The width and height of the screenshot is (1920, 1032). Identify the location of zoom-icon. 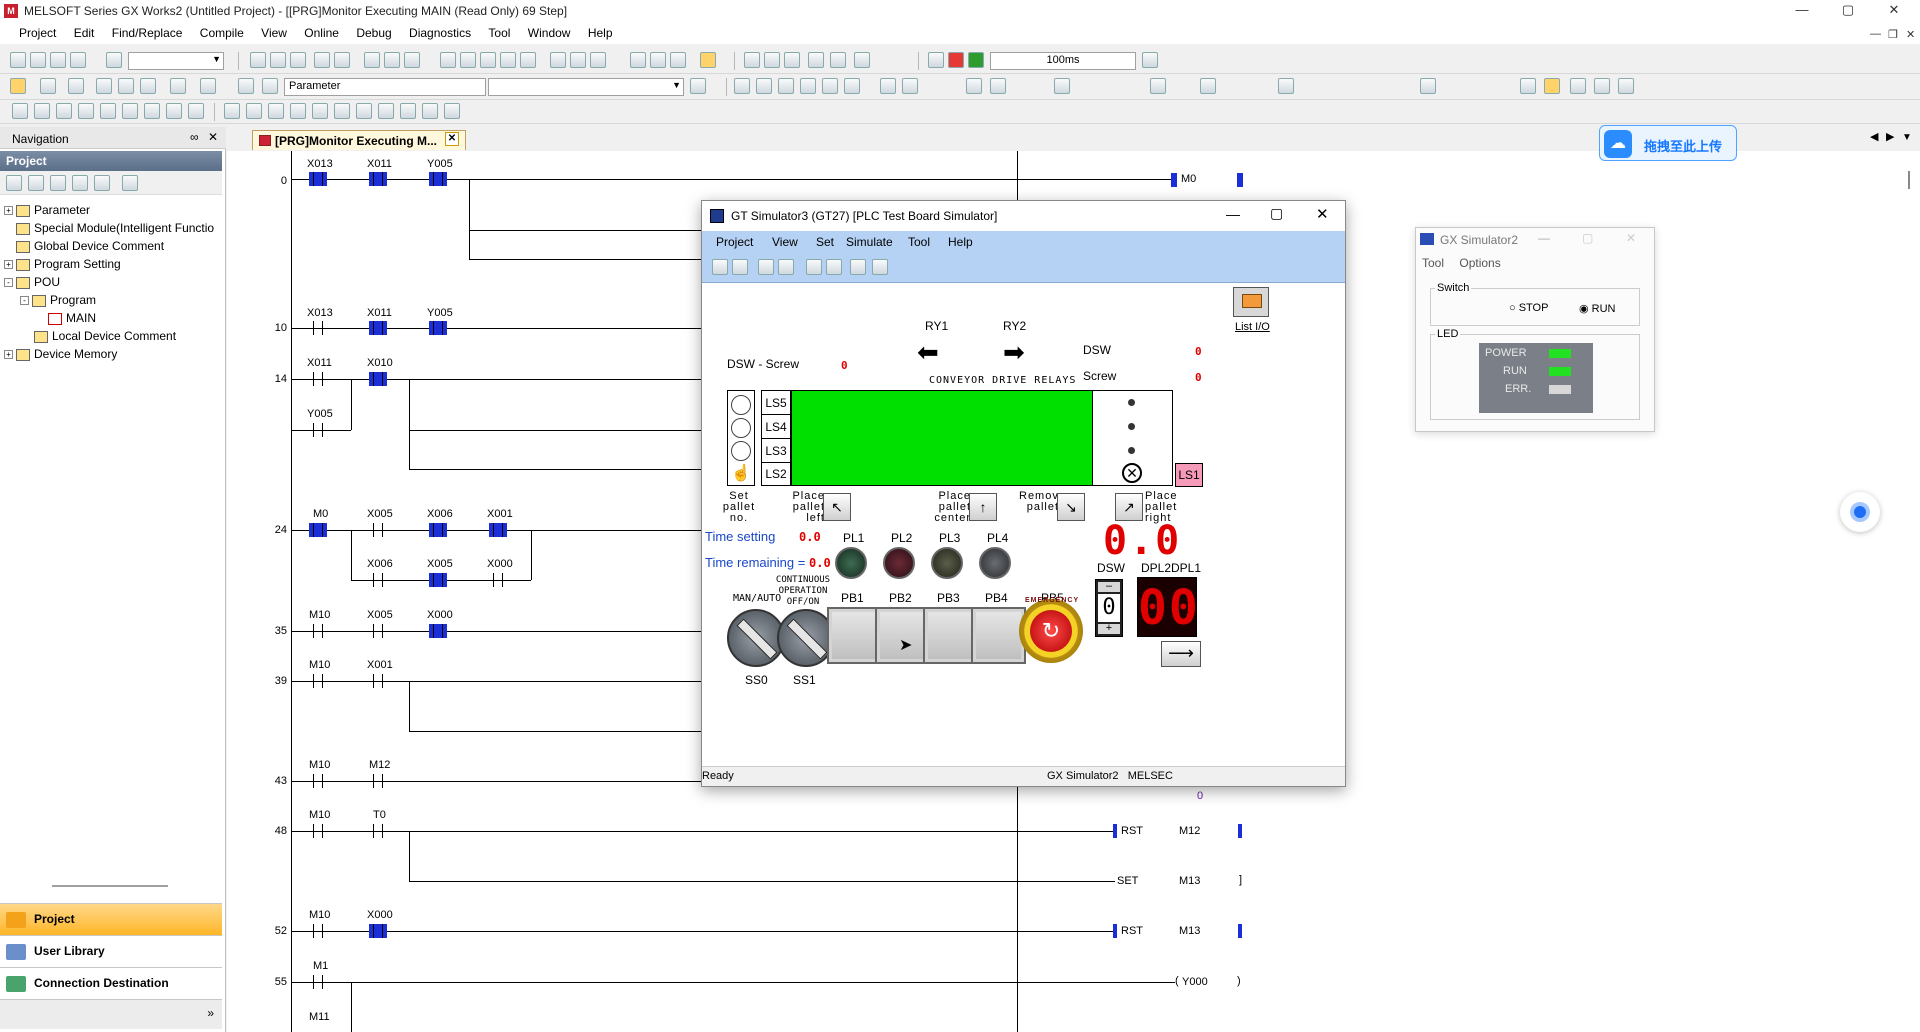
(1626, 86).